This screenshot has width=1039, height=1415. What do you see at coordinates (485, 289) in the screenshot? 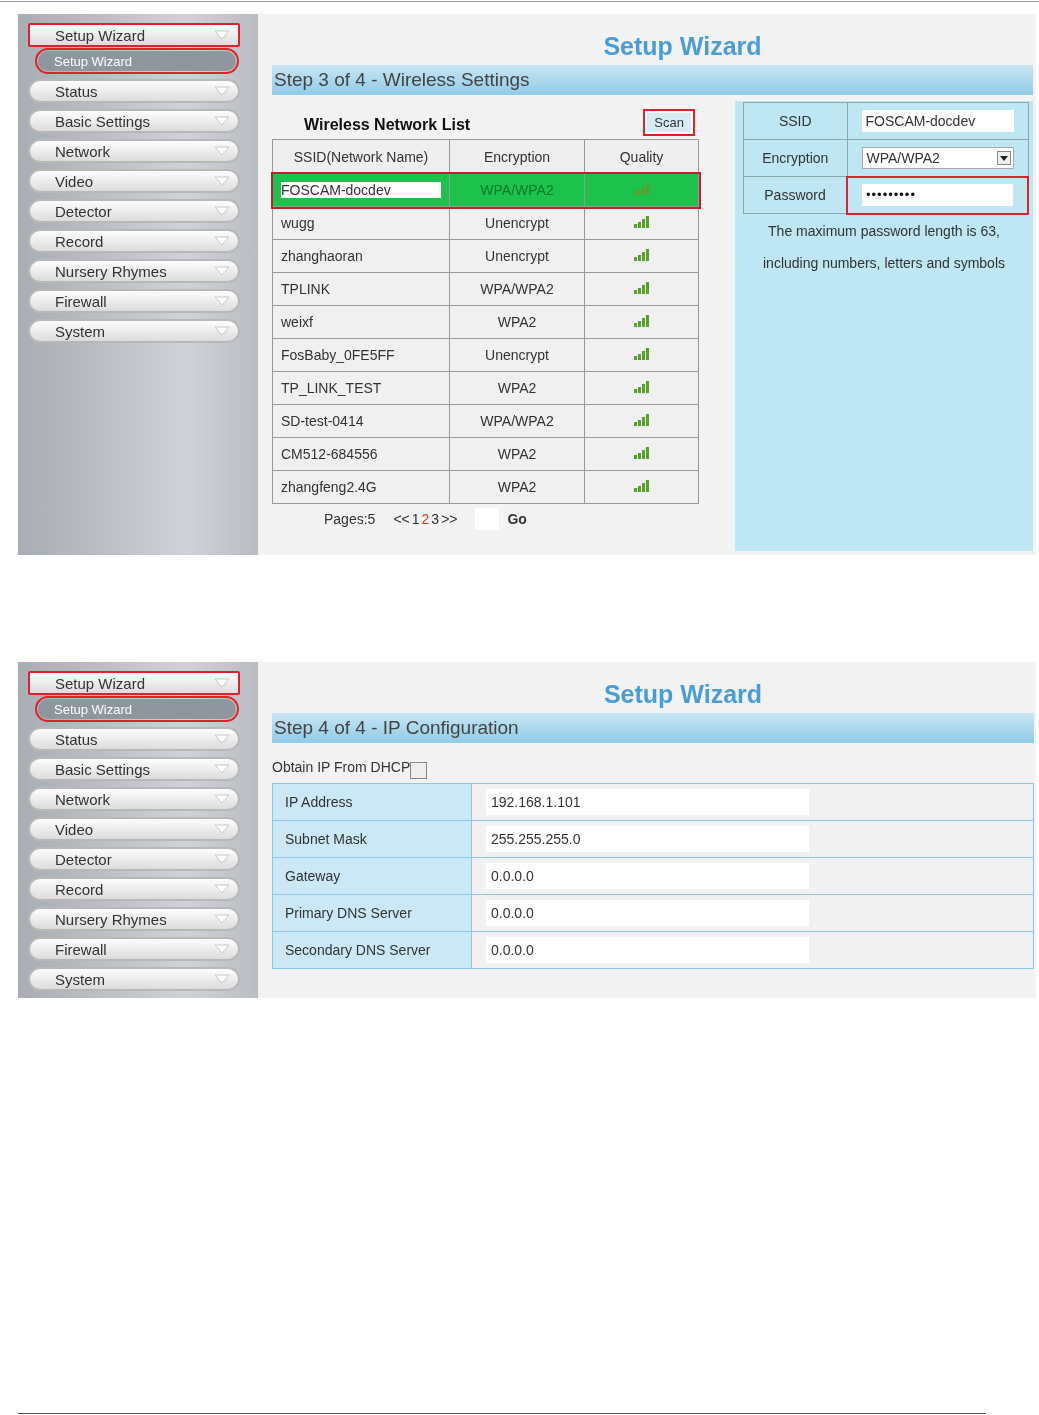
I see `network-row: TPLINK WPA/WPA2` at bounding box center [485, 289].